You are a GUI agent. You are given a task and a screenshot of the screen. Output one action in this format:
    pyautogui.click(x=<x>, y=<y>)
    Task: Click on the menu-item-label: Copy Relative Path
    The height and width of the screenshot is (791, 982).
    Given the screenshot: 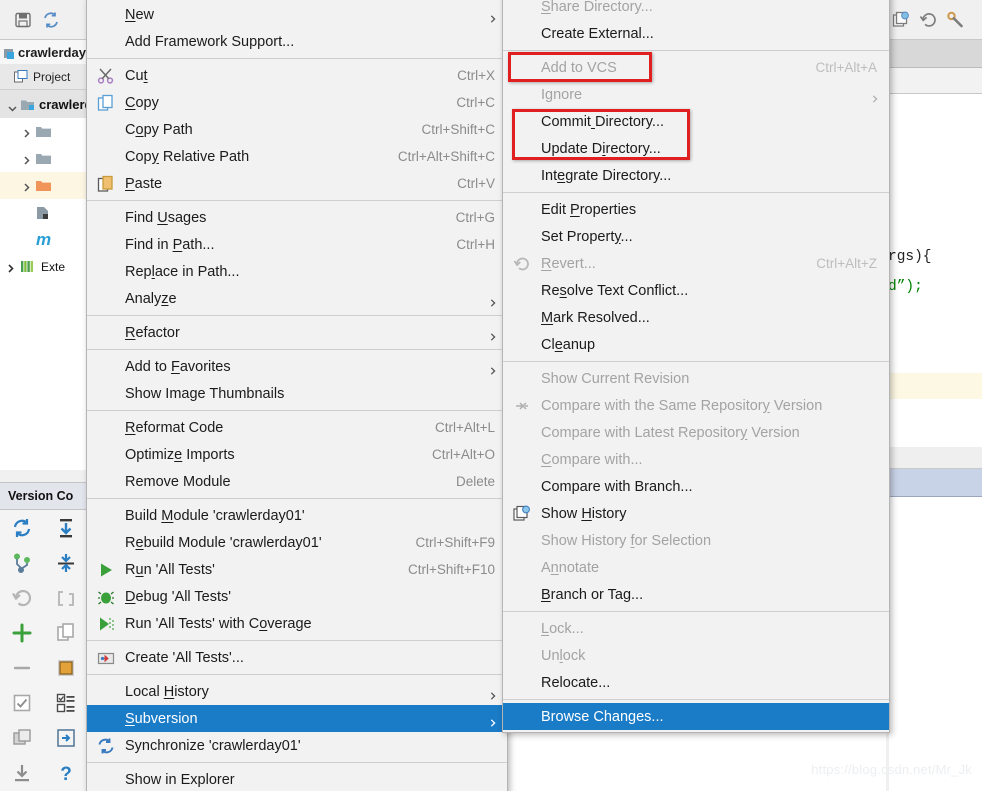 What is the action you would take?
    pyautogui.click(x=187, y=156)
    